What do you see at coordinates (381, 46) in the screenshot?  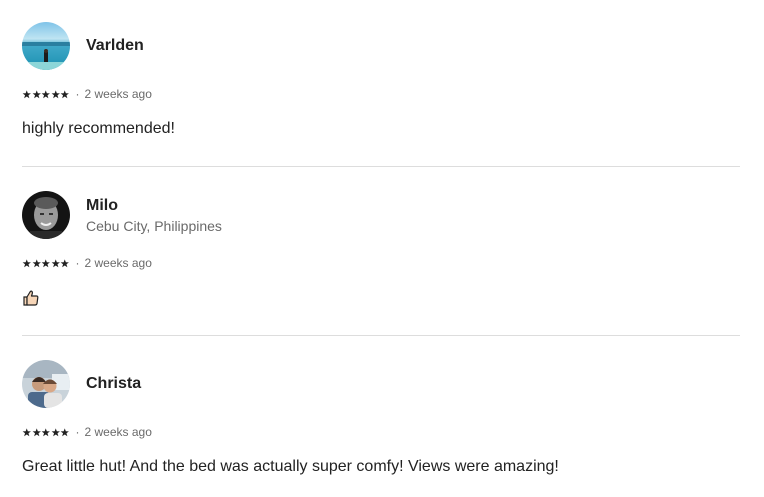 I see `review-header: Varlden` at bounding box center [381, 46].